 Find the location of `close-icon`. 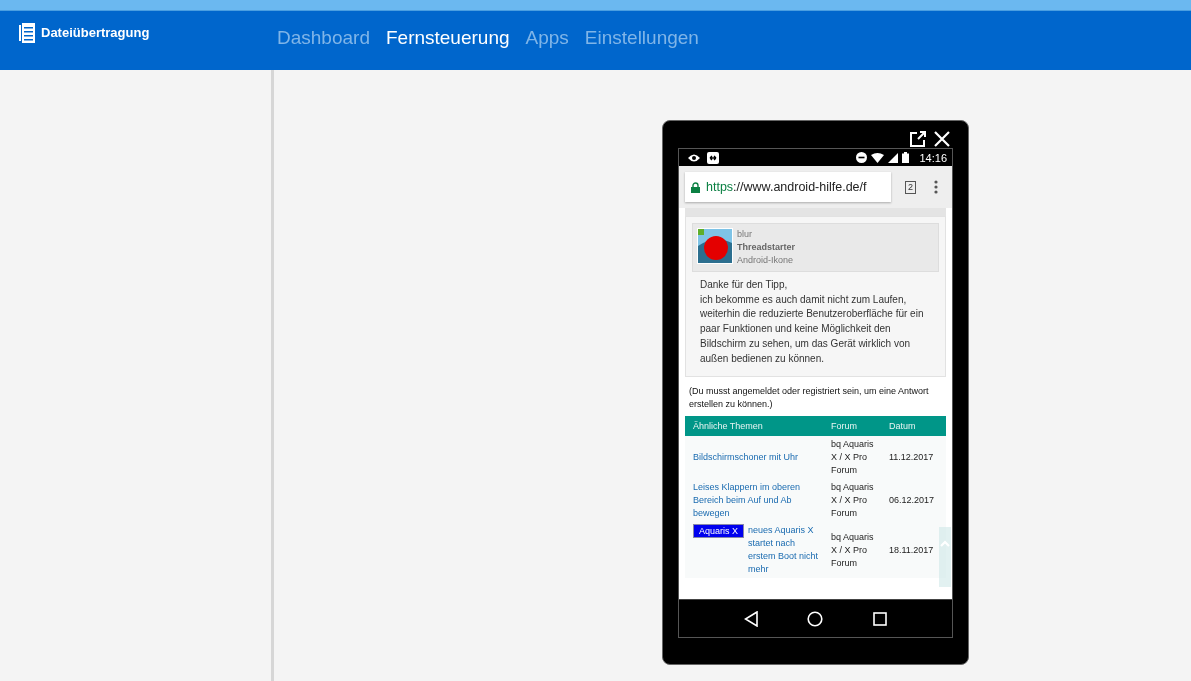

close-icon is located at coordinates (942, 139).